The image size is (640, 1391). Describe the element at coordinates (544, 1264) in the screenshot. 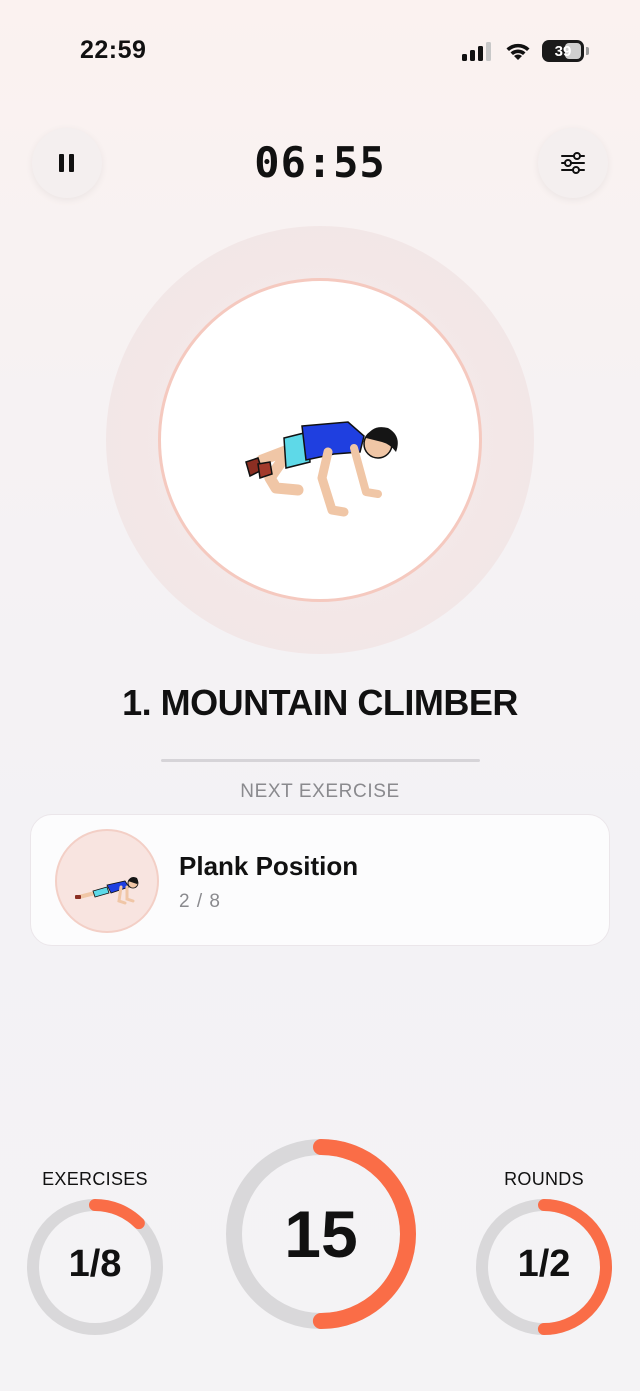

I see `rounds-count: 1/2` at that location.